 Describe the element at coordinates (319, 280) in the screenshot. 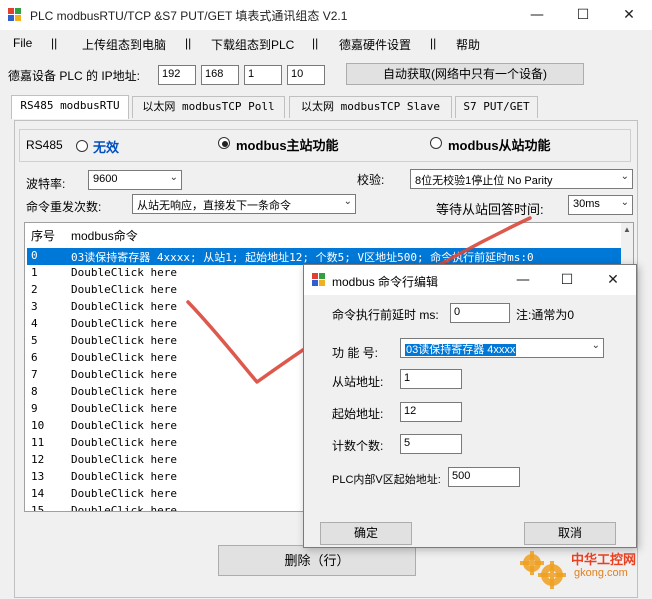

I see `dialog-app-icon` at that location.